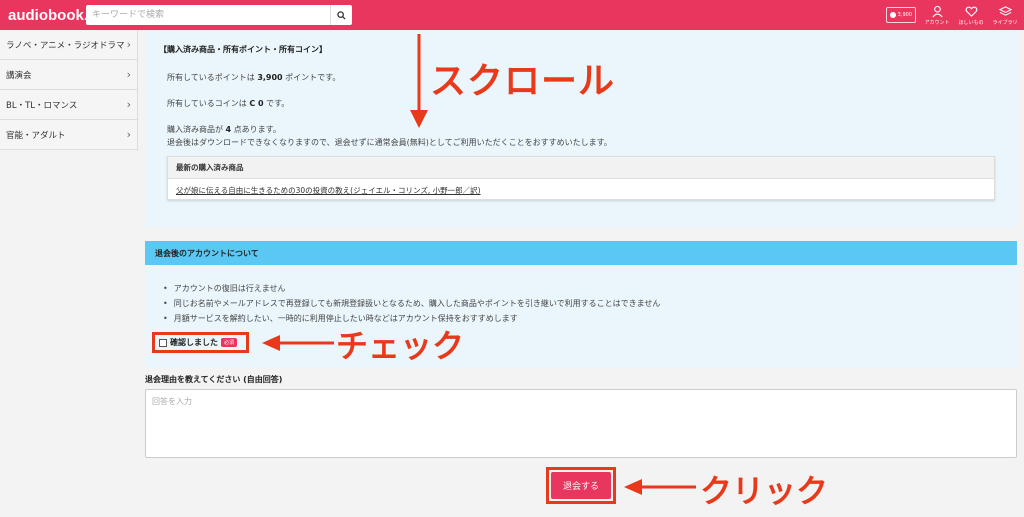 The height and width of the screenshot is (517, 1024). What do you see at coordinates (892, 15) in the screenshot?
I see `coin-icon` at bounding box center [892, 15].